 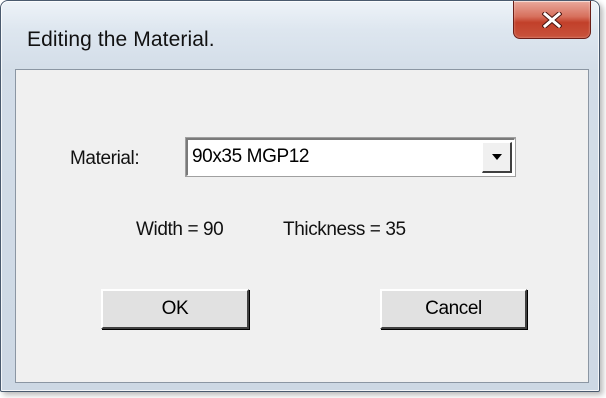 I want to click on ok-button: OK, so click(x=175, y=309).